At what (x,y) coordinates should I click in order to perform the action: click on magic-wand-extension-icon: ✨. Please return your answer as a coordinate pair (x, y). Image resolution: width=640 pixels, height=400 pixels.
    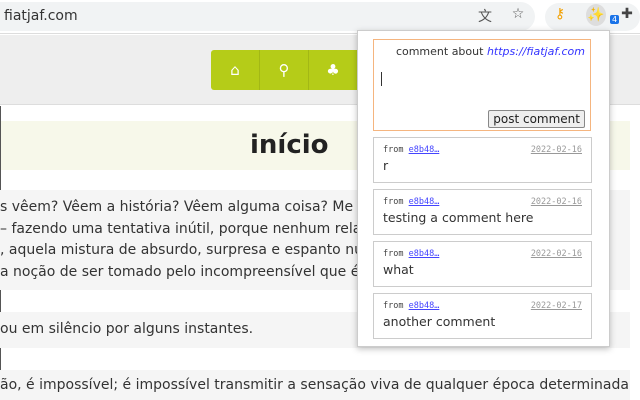
    Looking at the image, I should click on (596, 15).